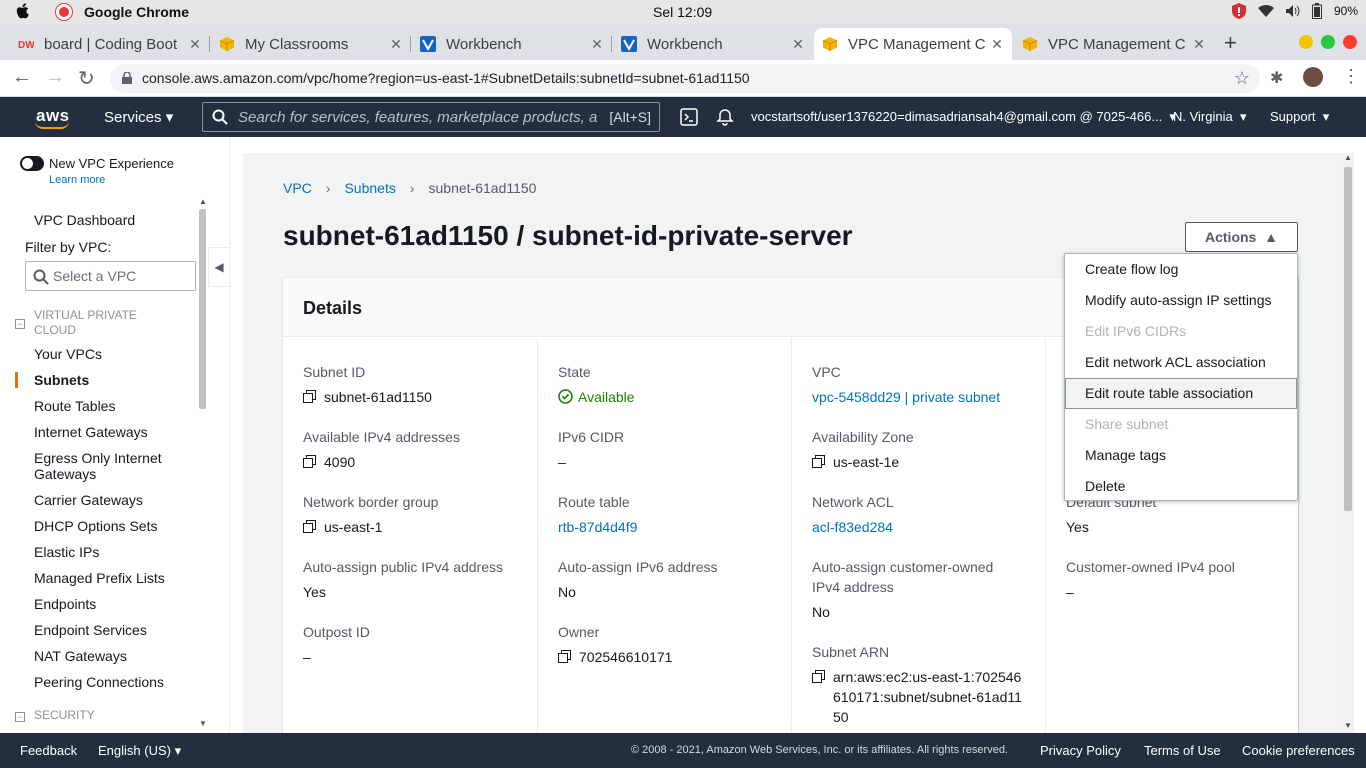 This screenshot has height=768, width=1366. What do you see at coordinates (689, 117) in the screenshot?
I see `cloudshell-icon` at bounding box center [689, 117].